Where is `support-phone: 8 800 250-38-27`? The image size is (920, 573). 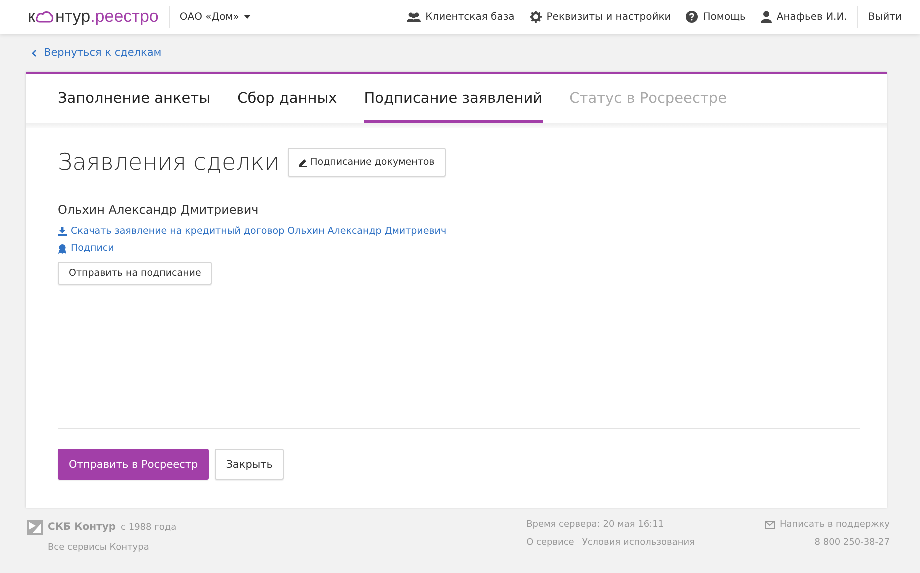 support-phone: 8 800 250-38-27 is located at coordinates (852, 543).